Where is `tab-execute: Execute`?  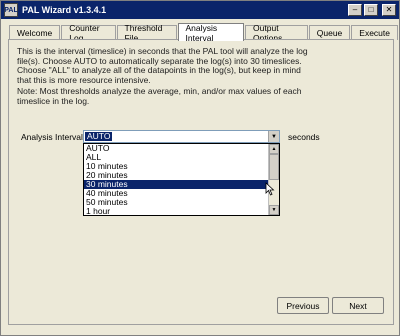 tab-execute: Execute is located at coordinates (374, 32).